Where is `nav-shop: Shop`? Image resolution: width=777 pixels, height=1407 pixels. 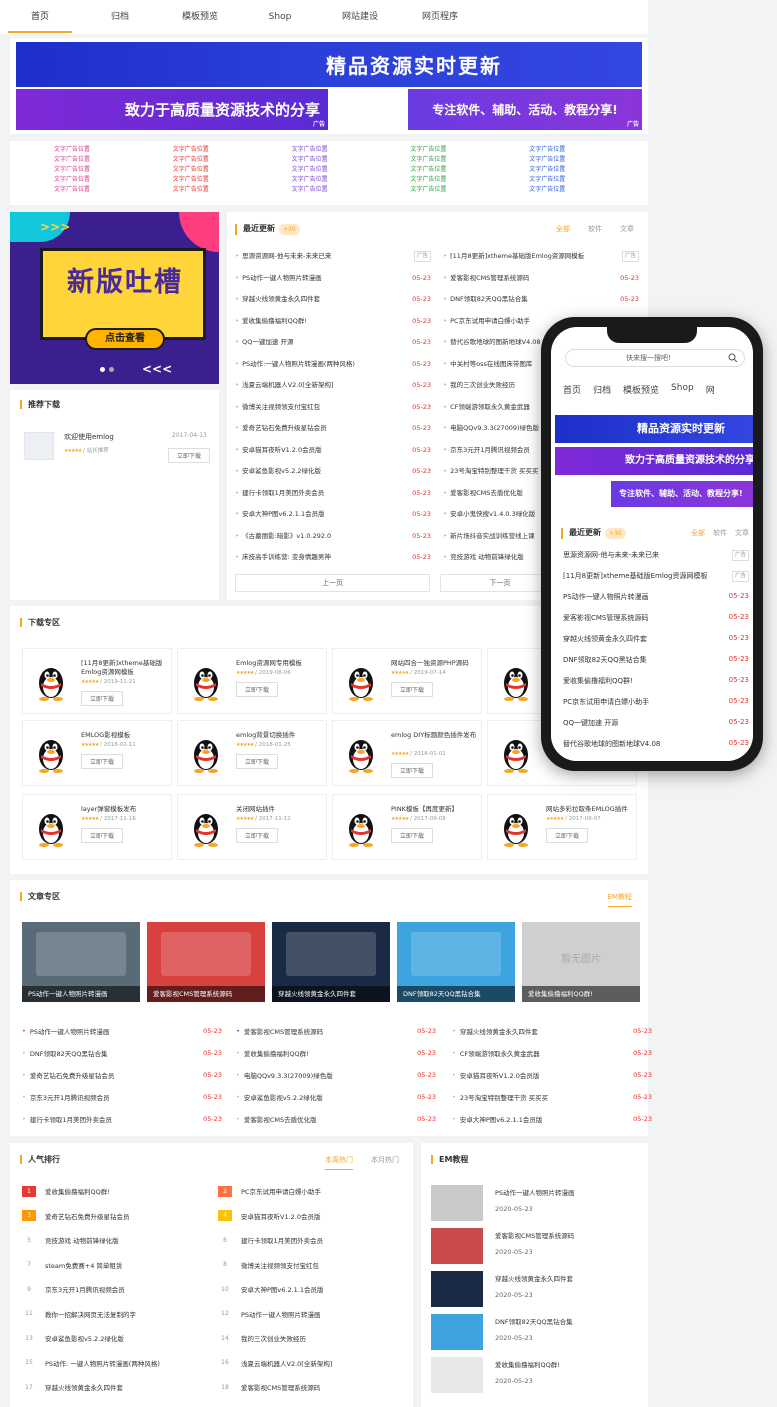
nav-shop: Shop is located at coordinates (280, 17).